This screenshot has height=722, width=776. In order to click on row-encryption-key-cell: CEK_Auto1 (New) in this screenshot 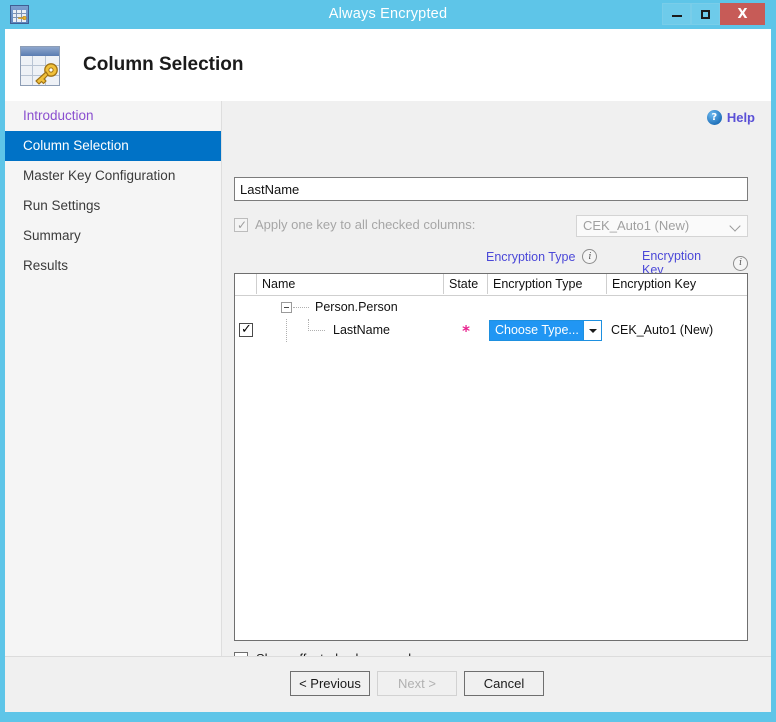, I will do `click(662, 330)`.